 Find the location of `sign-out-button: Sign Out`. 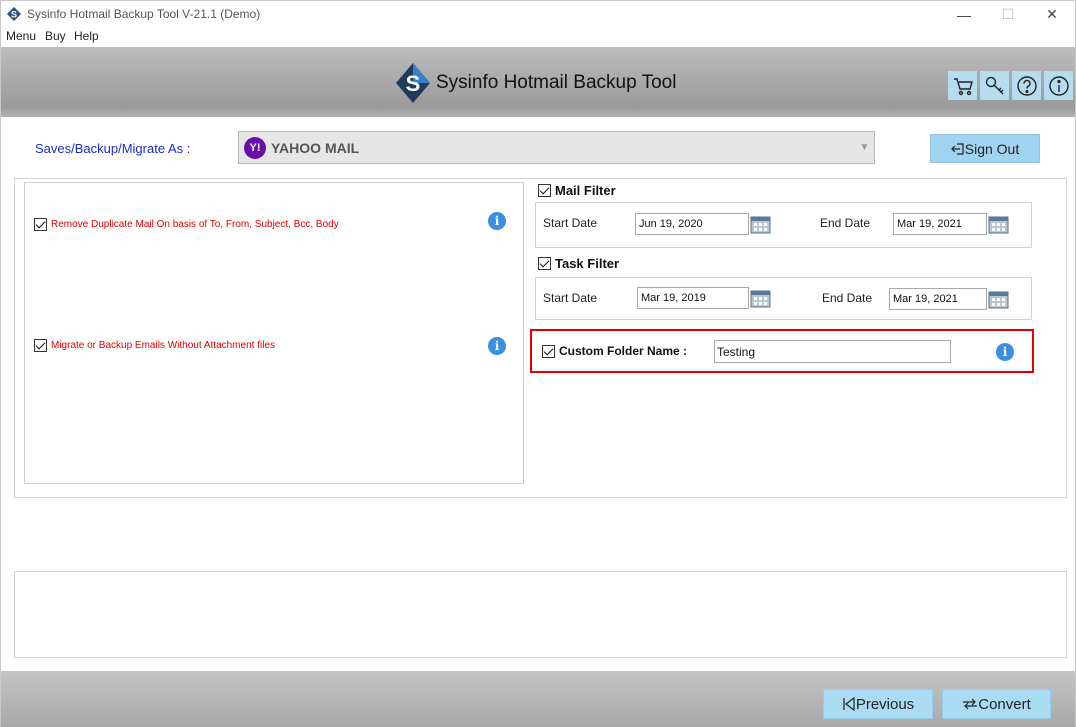

sign-out-button: Sign Out is located at coordinates (985, 148).